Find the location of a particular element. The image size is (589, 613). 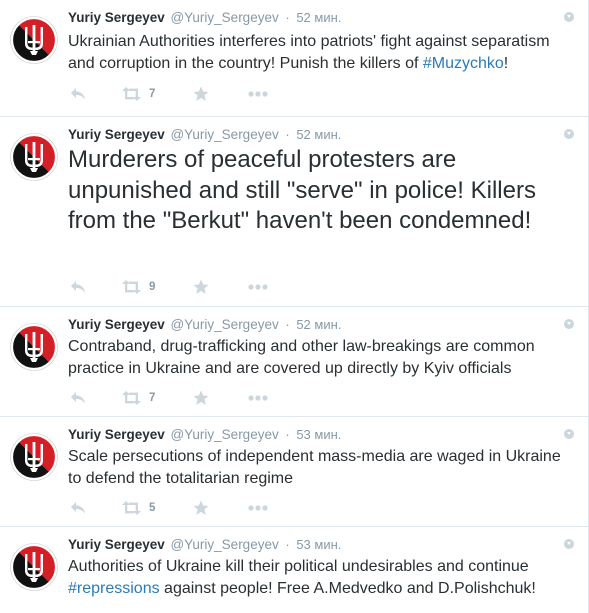

retweet-count: 5 is located at coordinates (152, 508).